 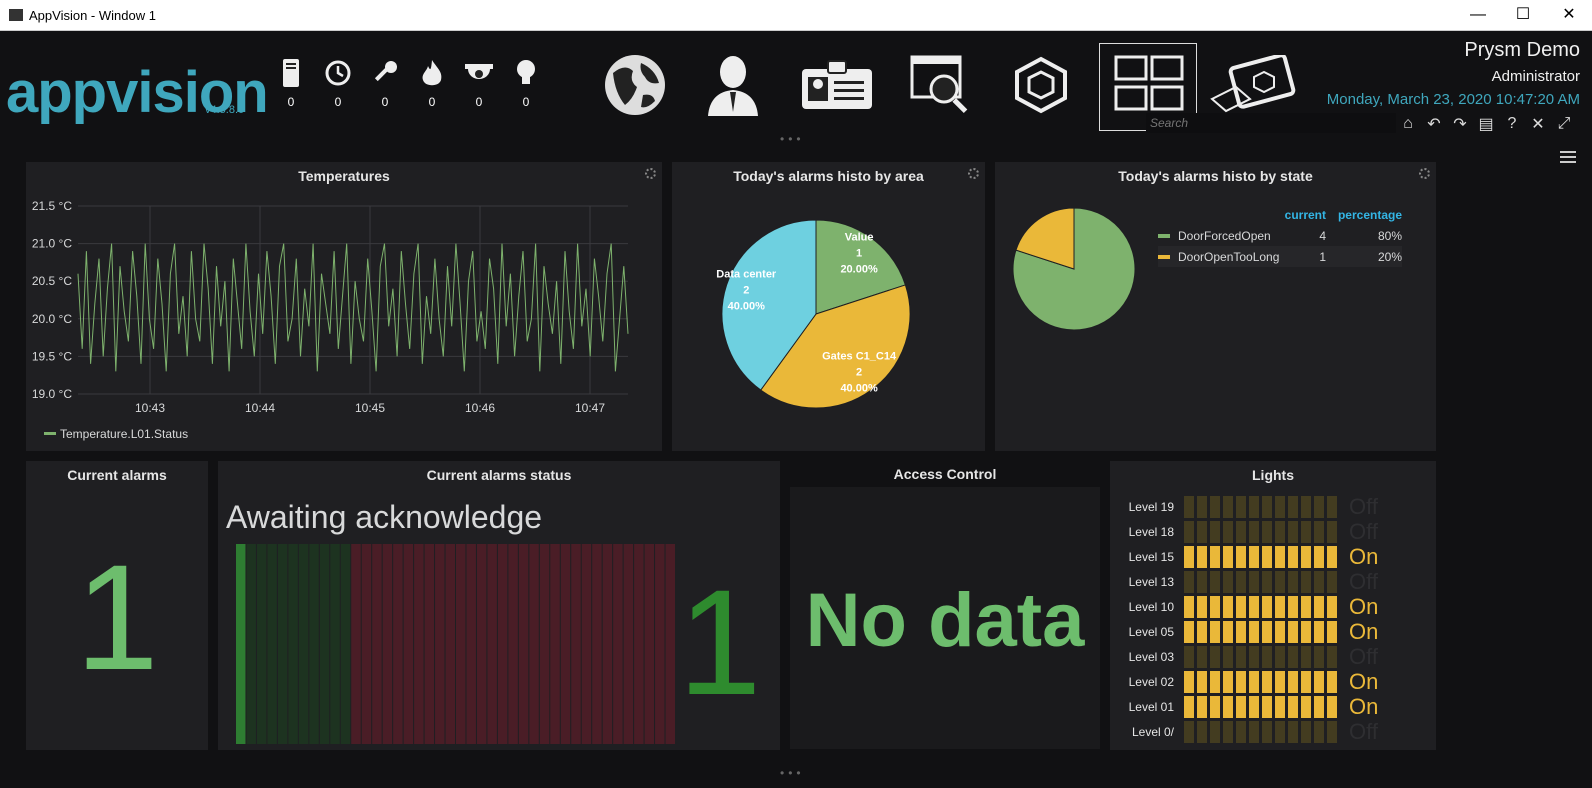 What do you see at coordinates (1408, 124) in the screenshot?
I see `home-icon: ⌂` at bounding box center [1408, 124].